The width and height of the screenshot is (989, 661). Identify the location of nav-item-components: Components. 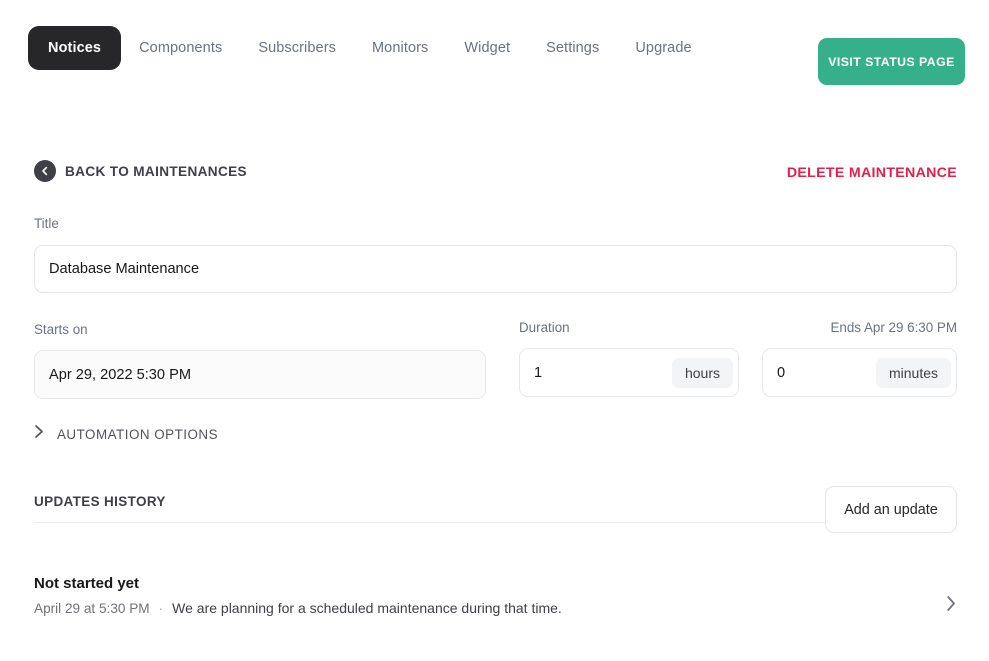
(180, 48).